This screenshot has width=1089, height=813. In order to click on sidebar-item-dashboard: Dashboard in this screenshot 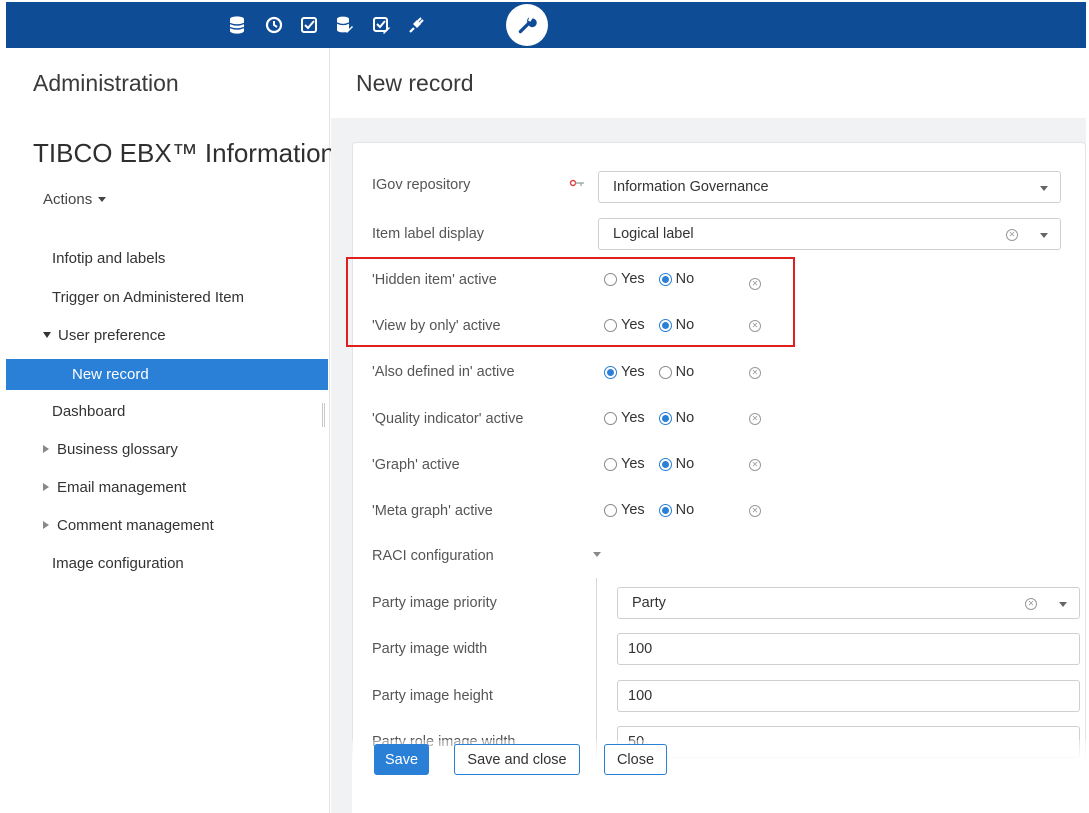, I will do `click(167, 411)`.